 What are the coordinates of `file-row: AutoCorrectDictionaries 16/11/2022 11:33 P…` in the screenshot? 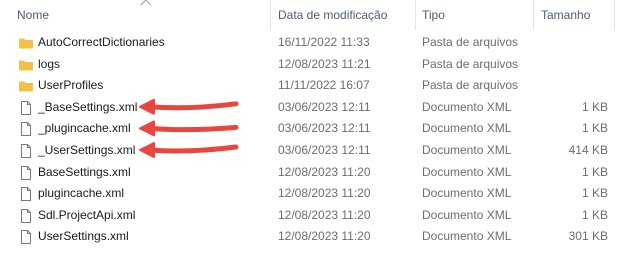 It's located at (322, 42).